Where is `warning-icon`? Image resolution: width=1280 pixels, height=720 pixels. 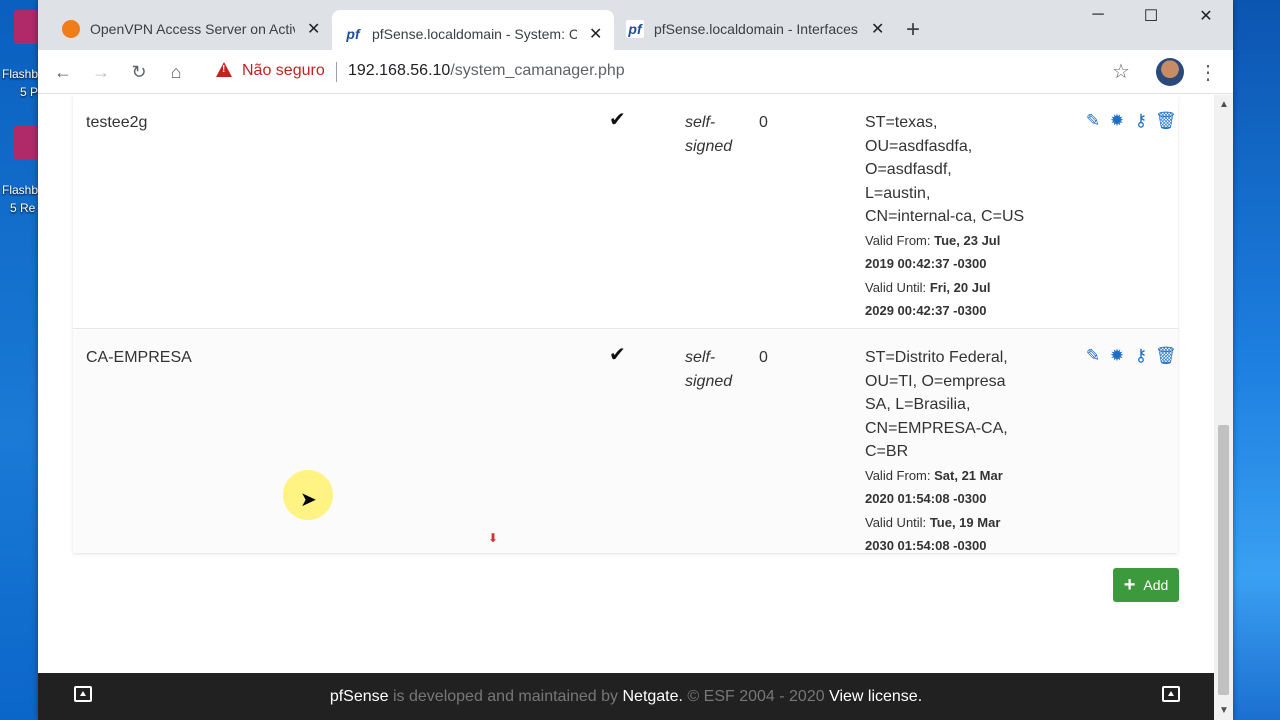
warning-icon is located at coordinates (224, 69).